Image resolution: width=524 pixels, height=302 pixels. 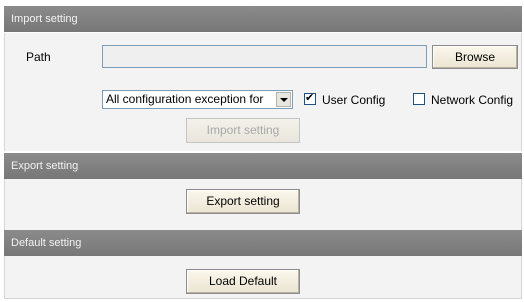 I want to click on browse-button: Browse, so click(x=475, y=57).